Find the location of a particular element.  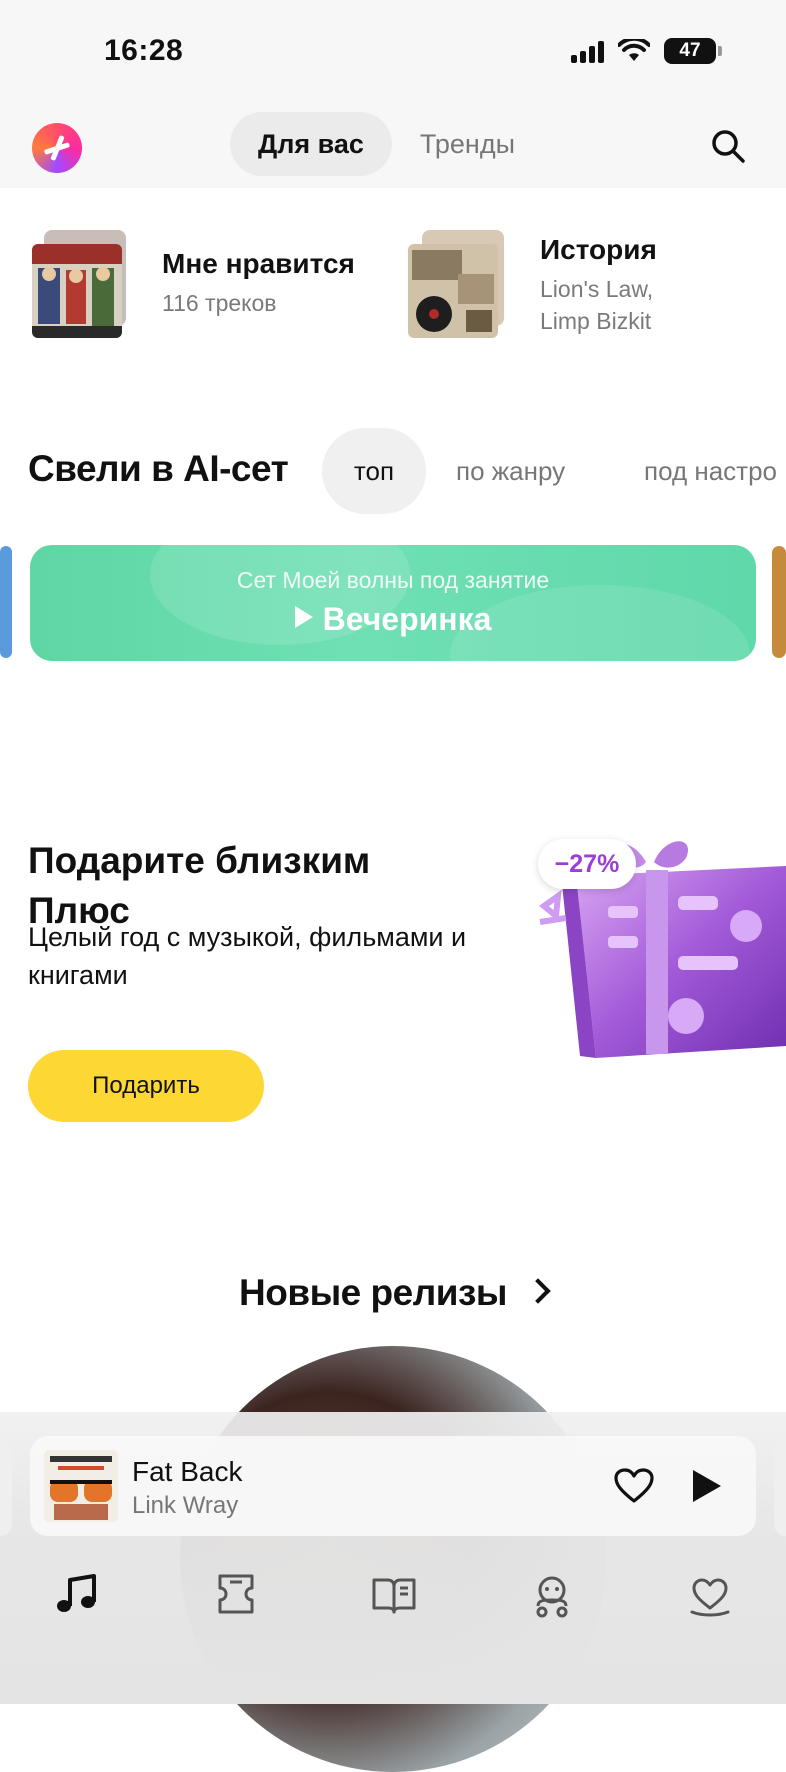

banner-subtitle: Сет Моей волны под занятие is located at coordinates (393, 580).